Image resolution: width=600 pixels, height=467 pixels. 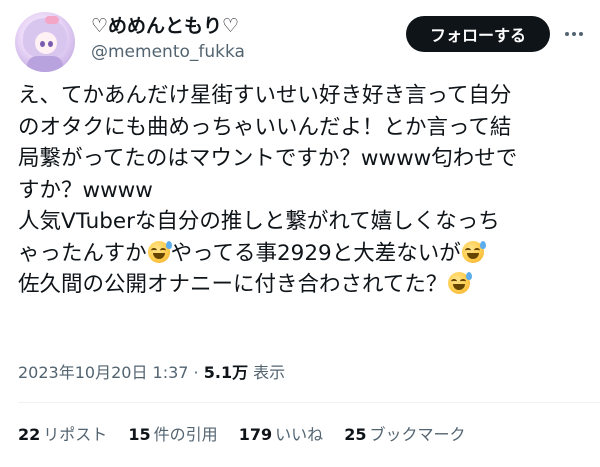 What do you see at coordinates (265, 95) in the screenshot?
I see `tweet-line-text: え、てかあんだけ星街すいせい好き好き言って自分` at bounding box center [265, 95].